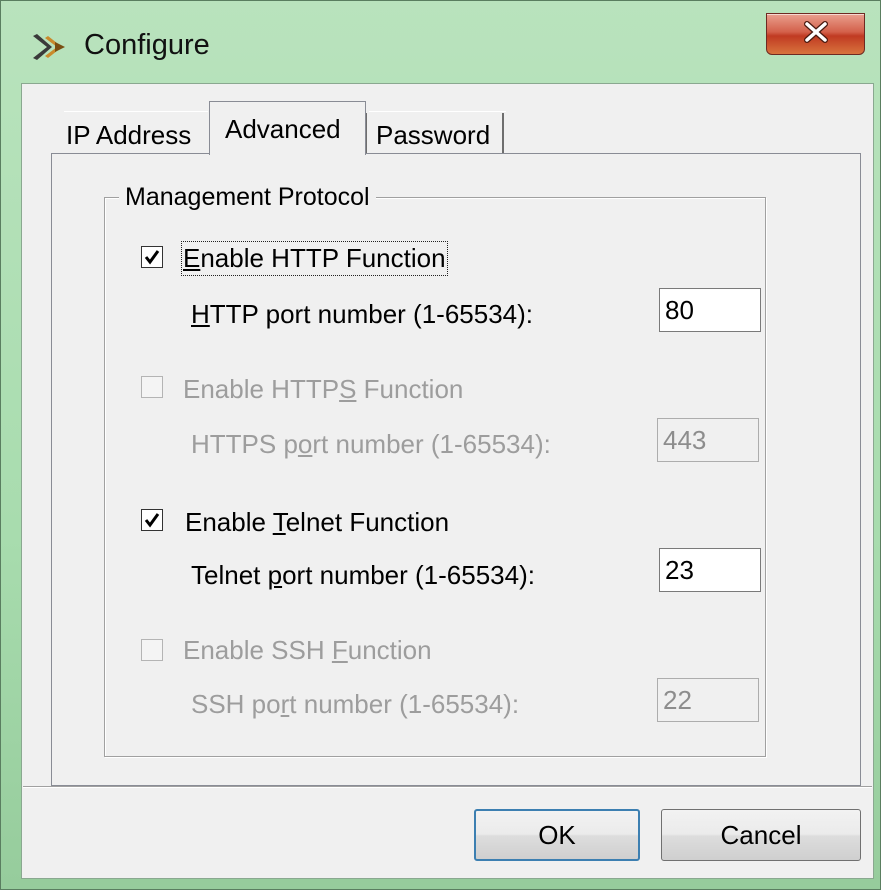 The width and height of the screenshot is (881, 890). Describe the element at coordinates (314, 258) in the screenshot. I see `http-enable-label: Enable HTTP Function` at that location.